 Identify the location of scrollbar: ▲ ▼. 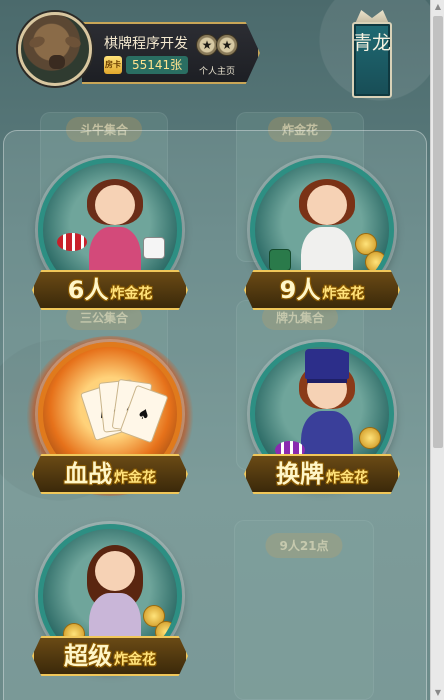
(437, 350).